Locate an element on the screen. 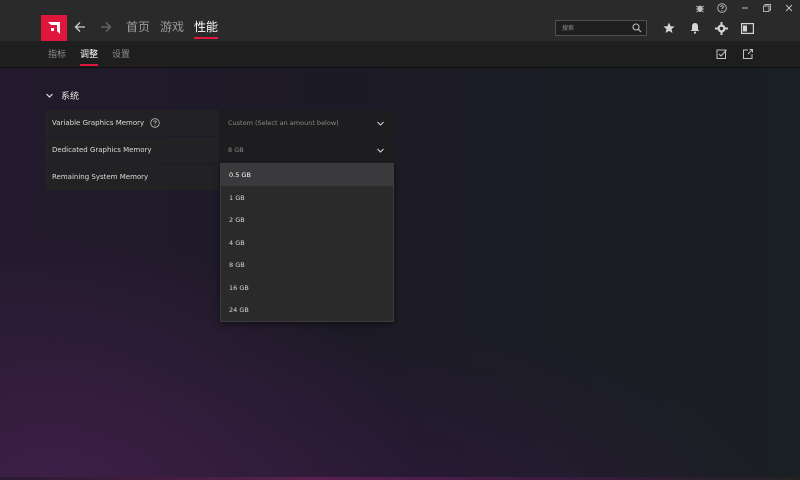 This screenshot has width=800, height=480. dropdown-option: 2 GB is located at coordinates (307, 220).